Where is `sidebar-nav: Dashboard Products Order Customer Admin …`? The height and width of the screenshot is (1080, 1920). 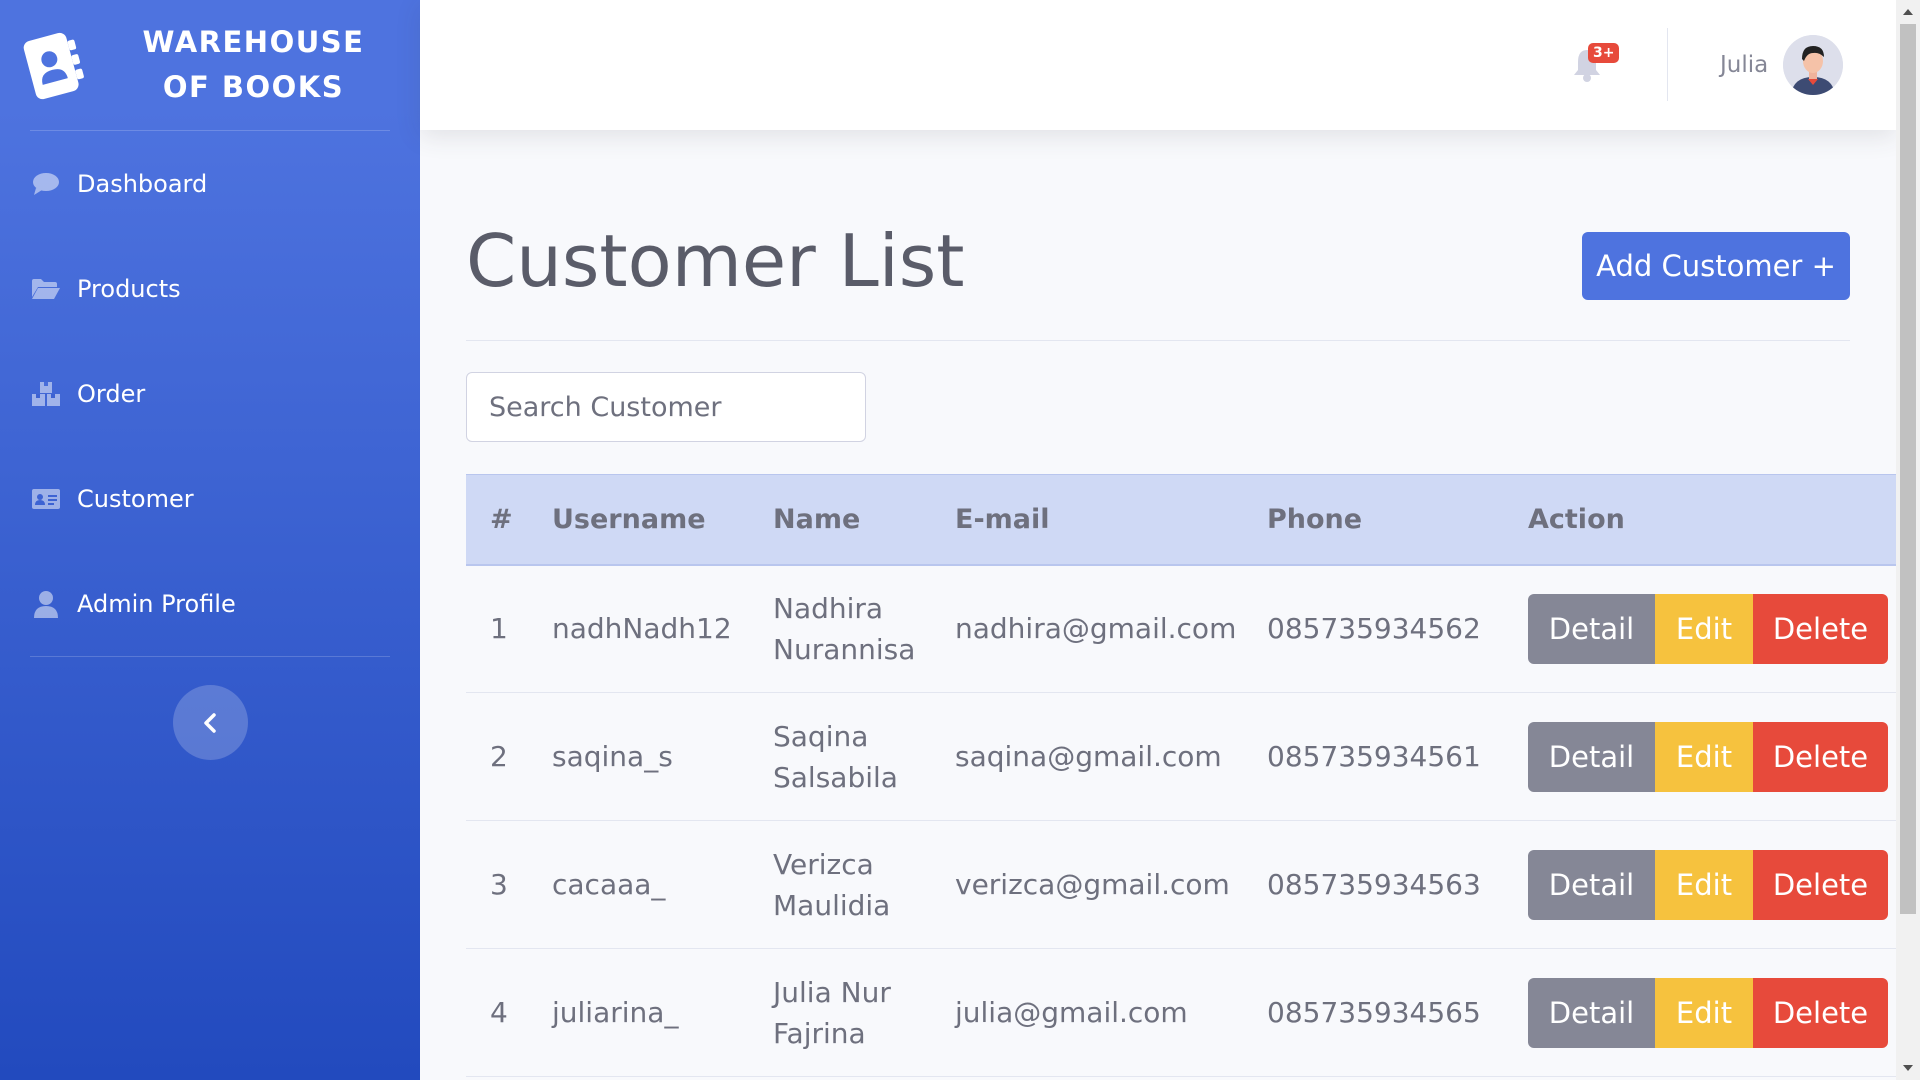
sidebar-nav: Dashboard Products Order Customer Admin … is located at coordinates (210, 393).